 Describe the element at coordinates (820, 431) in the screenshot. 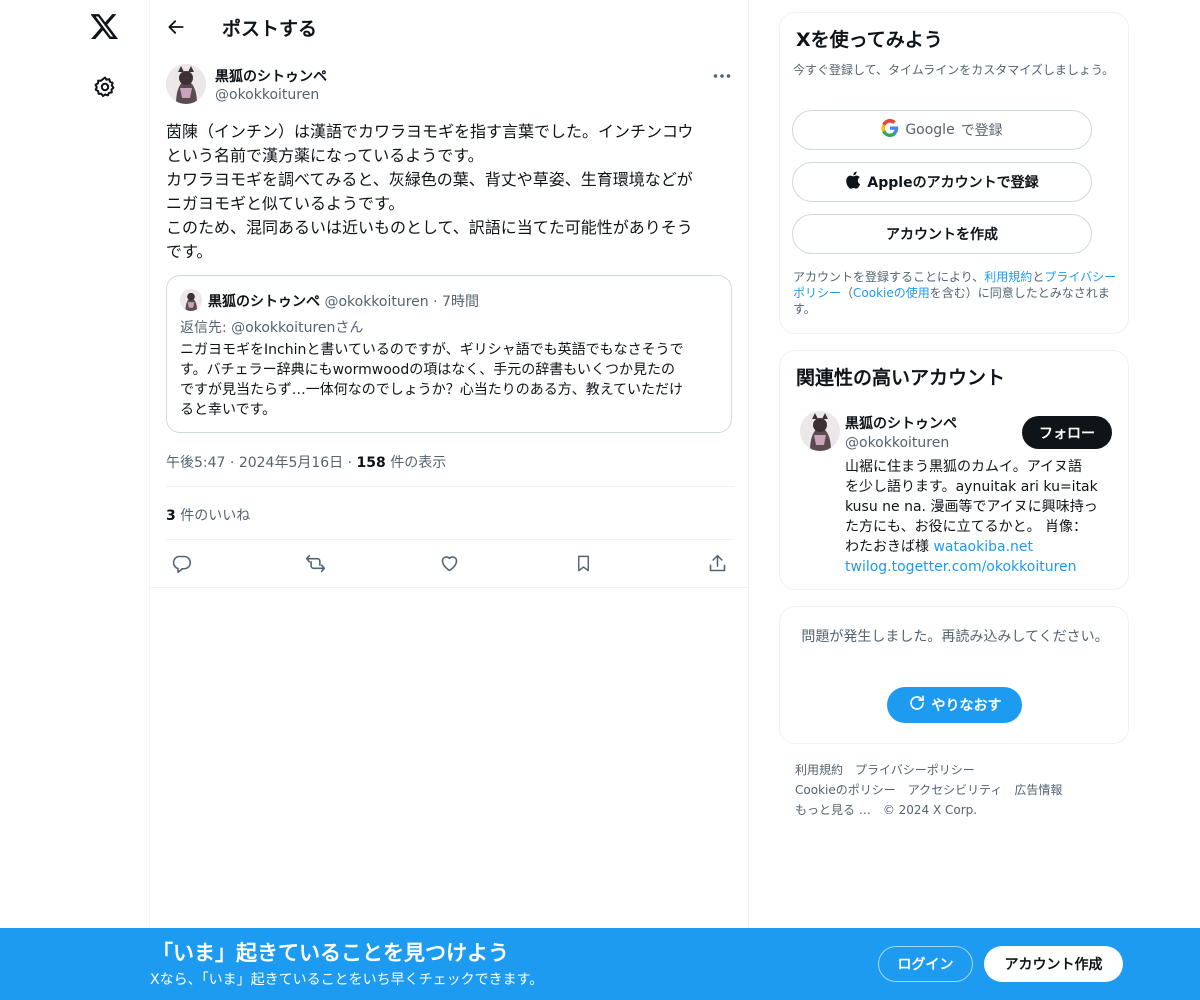

I see `related-avatar` at that location.